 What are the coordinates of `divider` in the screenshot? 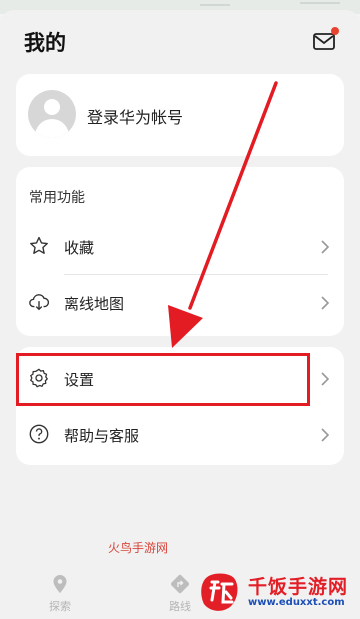 It's located at (196, 274).